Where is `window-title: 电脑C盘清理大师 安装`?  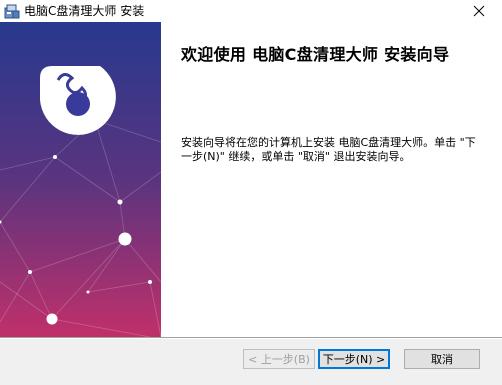 window-title: 电脑C盘清理大师 安装 is located at coordinates (84, 11).